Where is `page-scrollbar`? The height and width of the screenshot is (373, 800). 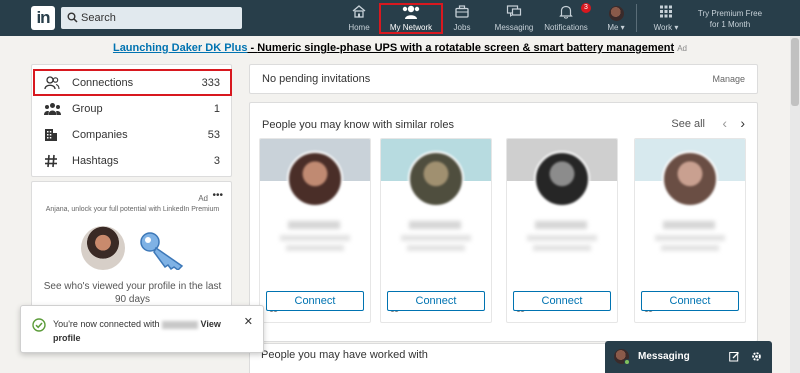 page-scrollbar is located at coordinates (795, 204).